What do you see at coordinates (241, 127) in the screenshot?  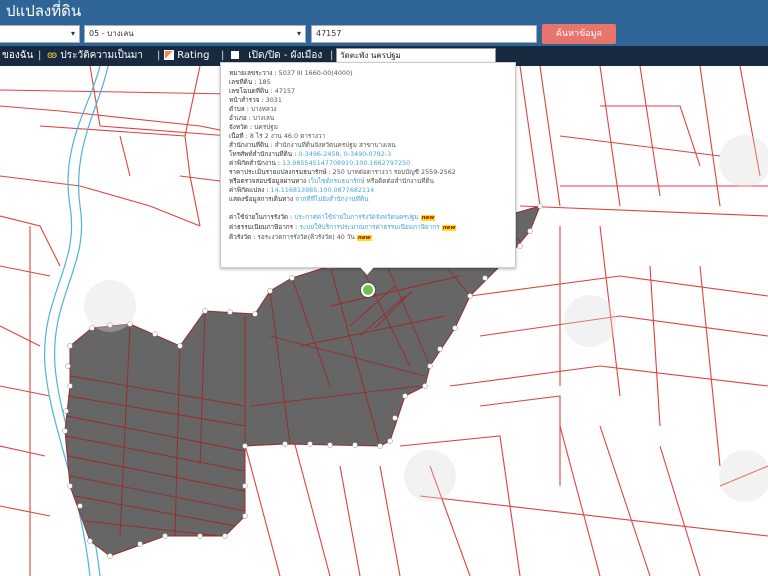 I see `info-label: จังหวัด :` at bounding box center [241, 127].